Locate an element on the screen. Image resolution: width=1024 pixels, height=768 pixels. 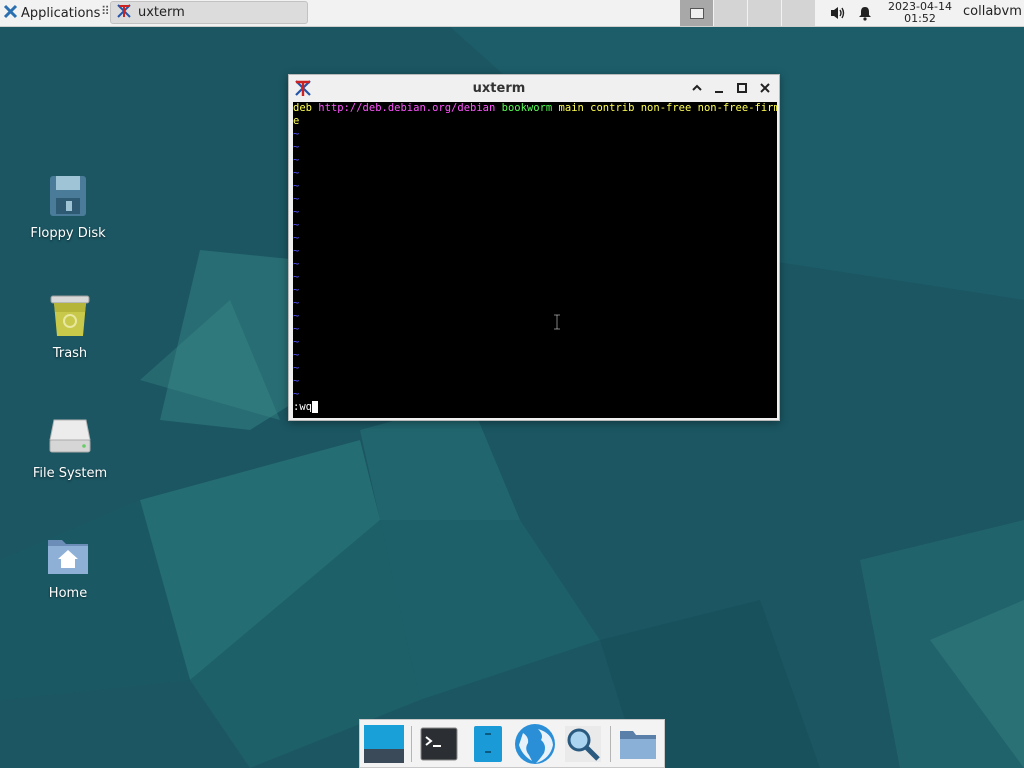
window-titlebar: uxterm is located at coordinates (534, 88).